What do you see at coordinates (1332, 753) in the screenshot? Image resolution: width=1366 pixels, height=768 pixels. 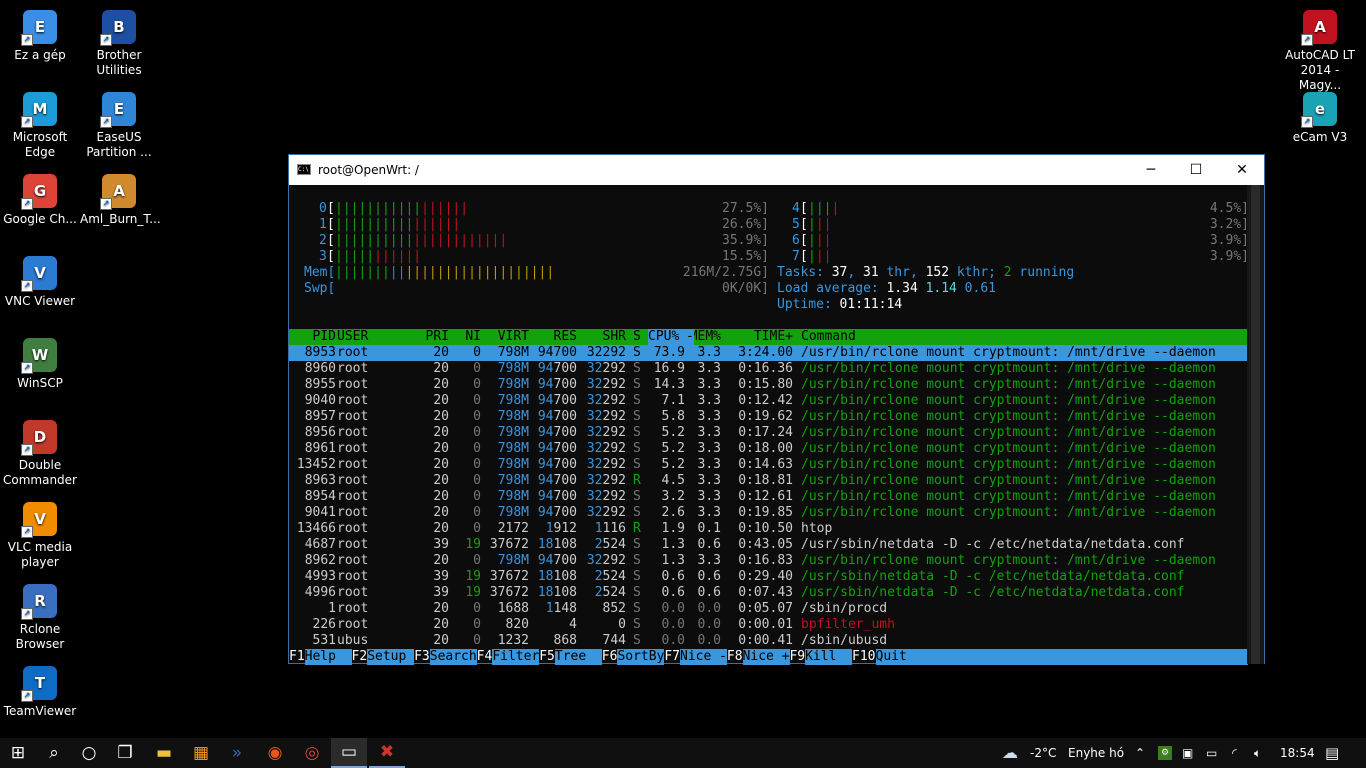 I see `notification-icon: ▤` at bounding box center [1332, 753].